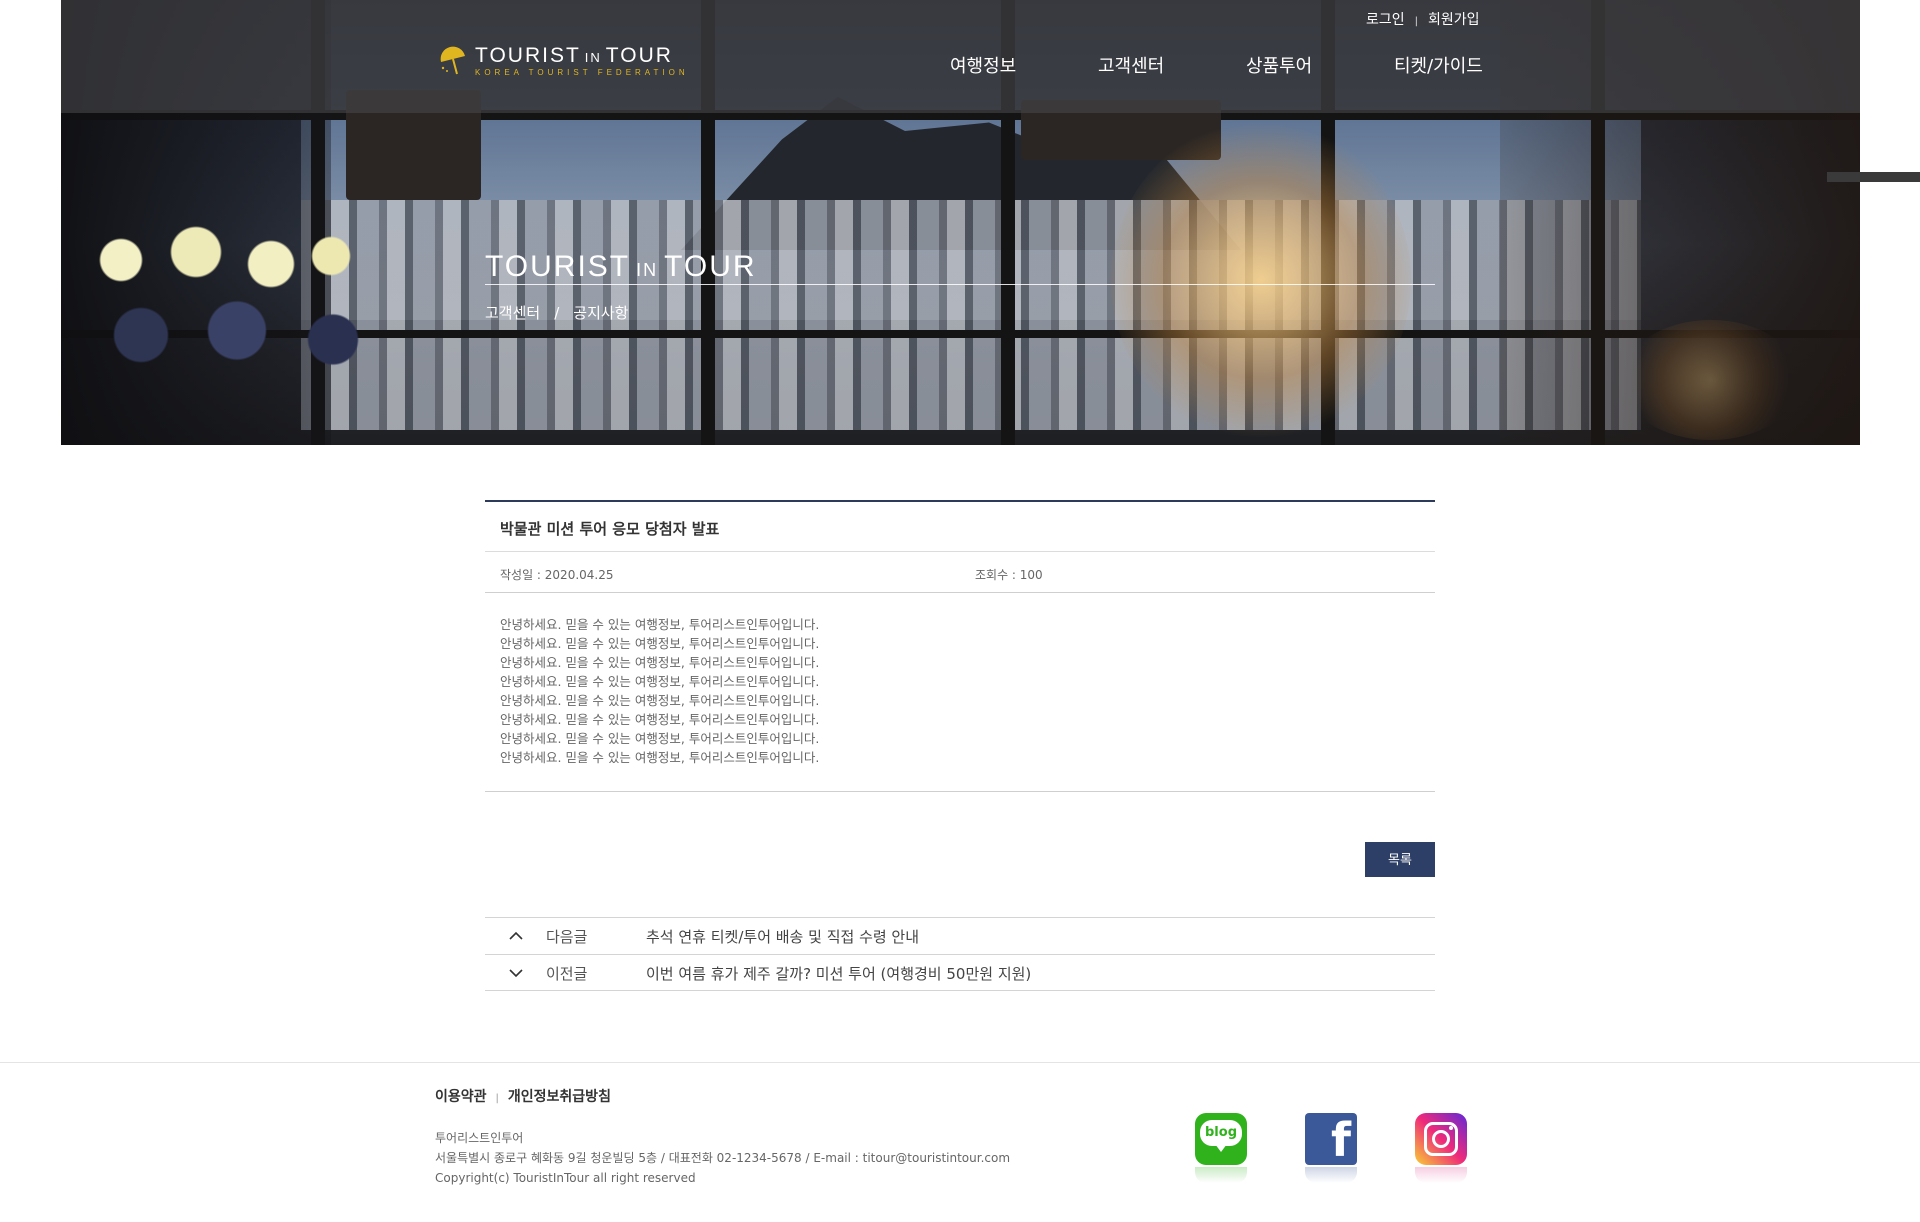 The height and width of the screenshot is (1222, 1920). What do you see at coordinates (1454, 19) in the screenshot?
I see `join-link: 회원가입` at bounding box center [1454, 19].